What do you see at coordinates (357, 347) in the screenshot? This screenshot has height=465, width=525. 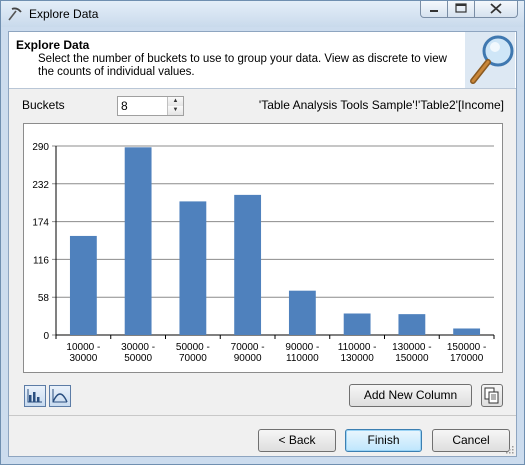 I see `x-tick-label: 110000 -` at bounding box center [357, 347].